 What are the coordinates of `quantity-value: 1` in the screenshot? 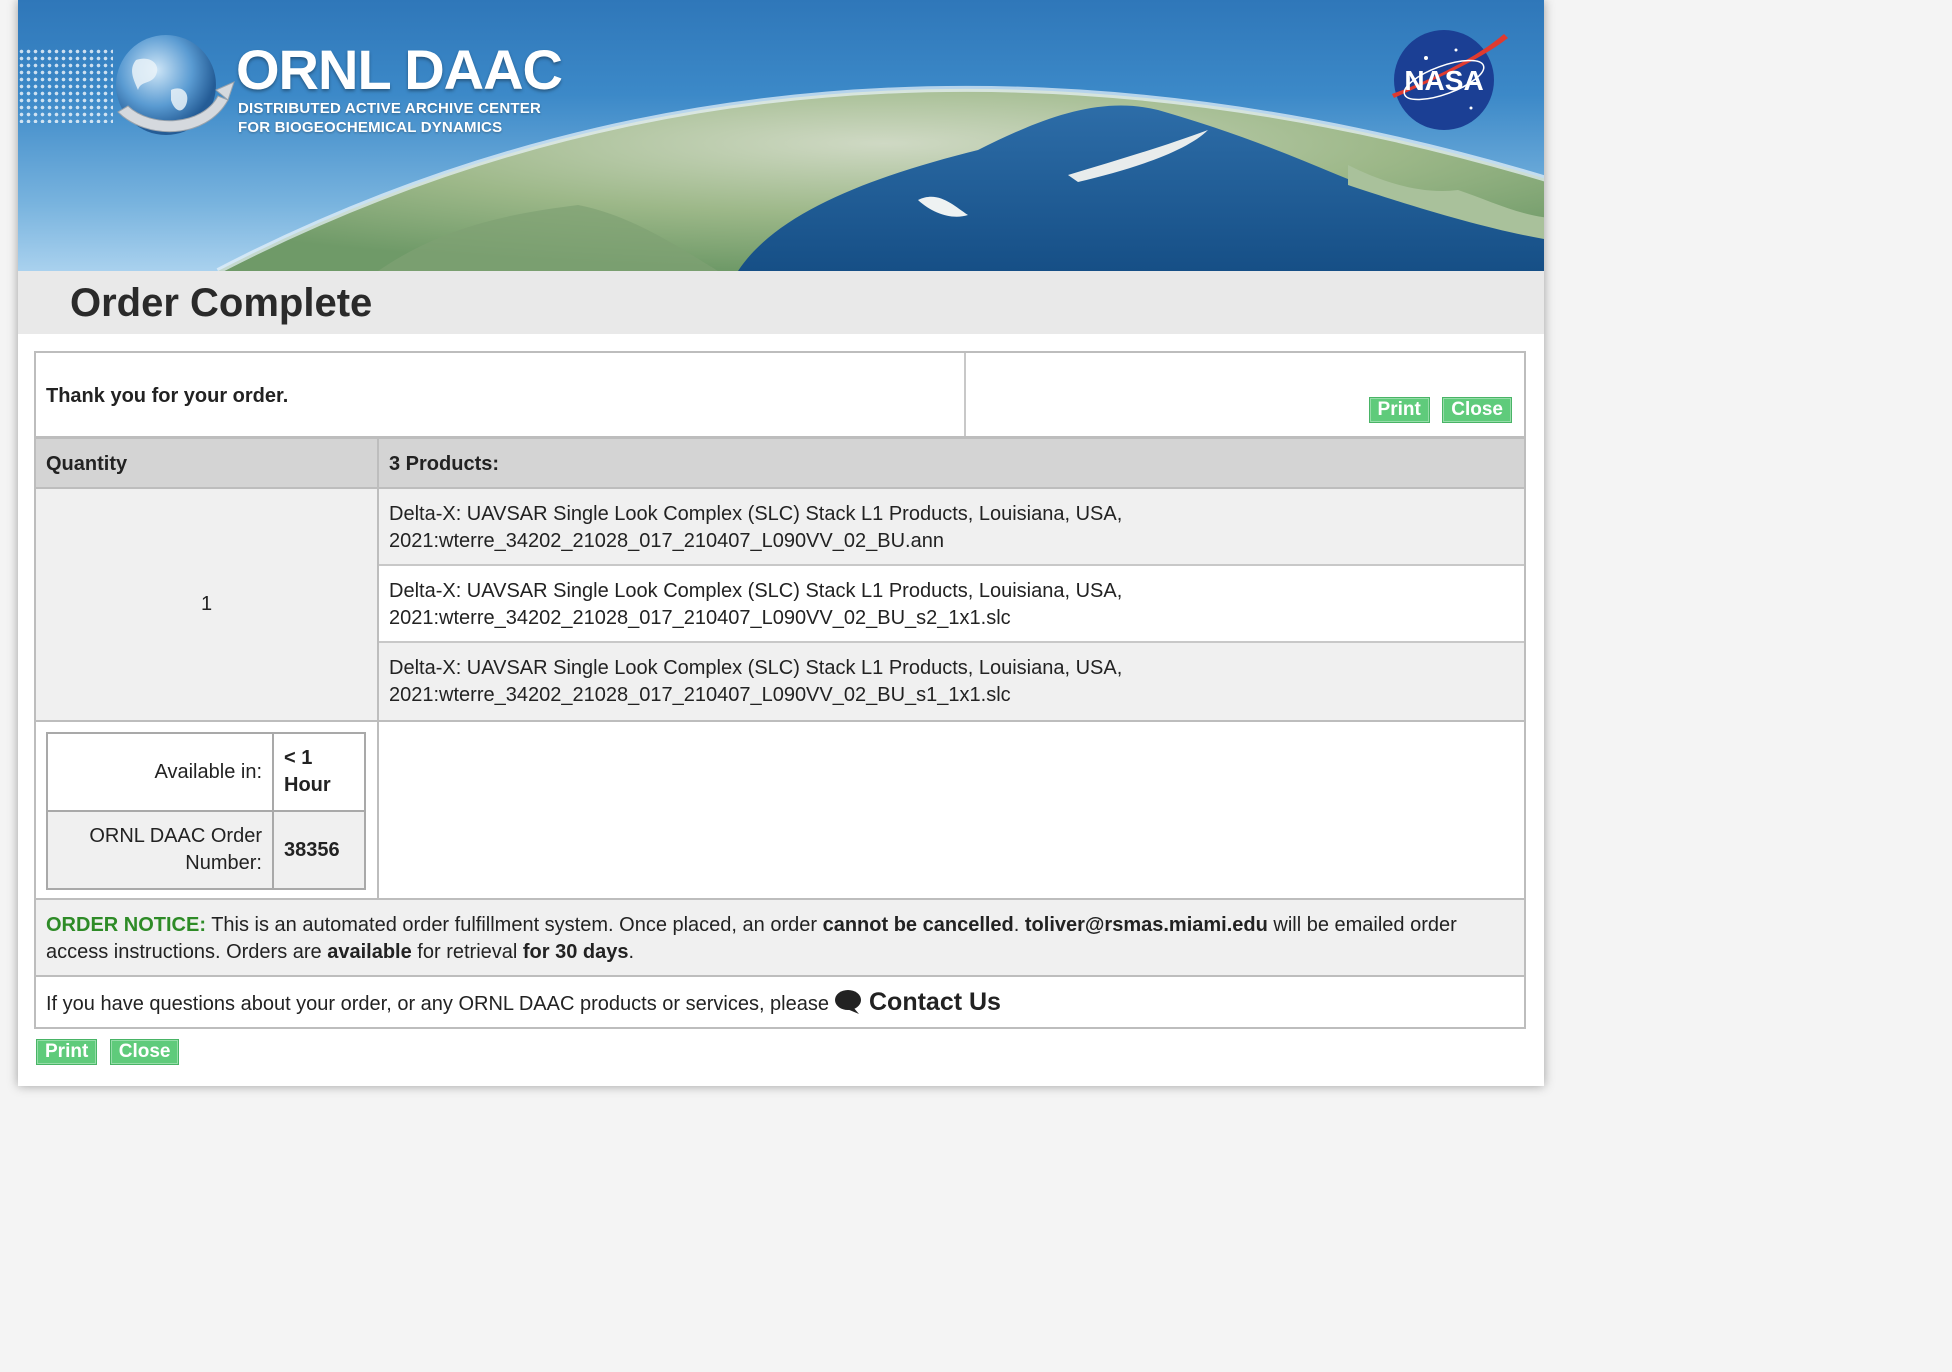 It's located at (207, 604).